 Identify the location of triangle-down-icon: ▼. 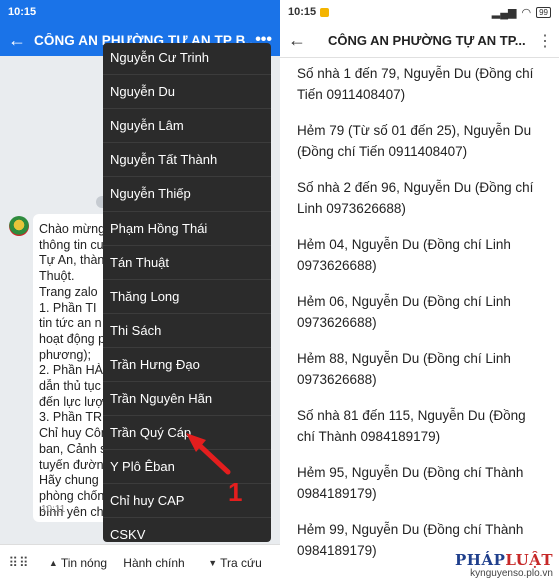
(213, 563).